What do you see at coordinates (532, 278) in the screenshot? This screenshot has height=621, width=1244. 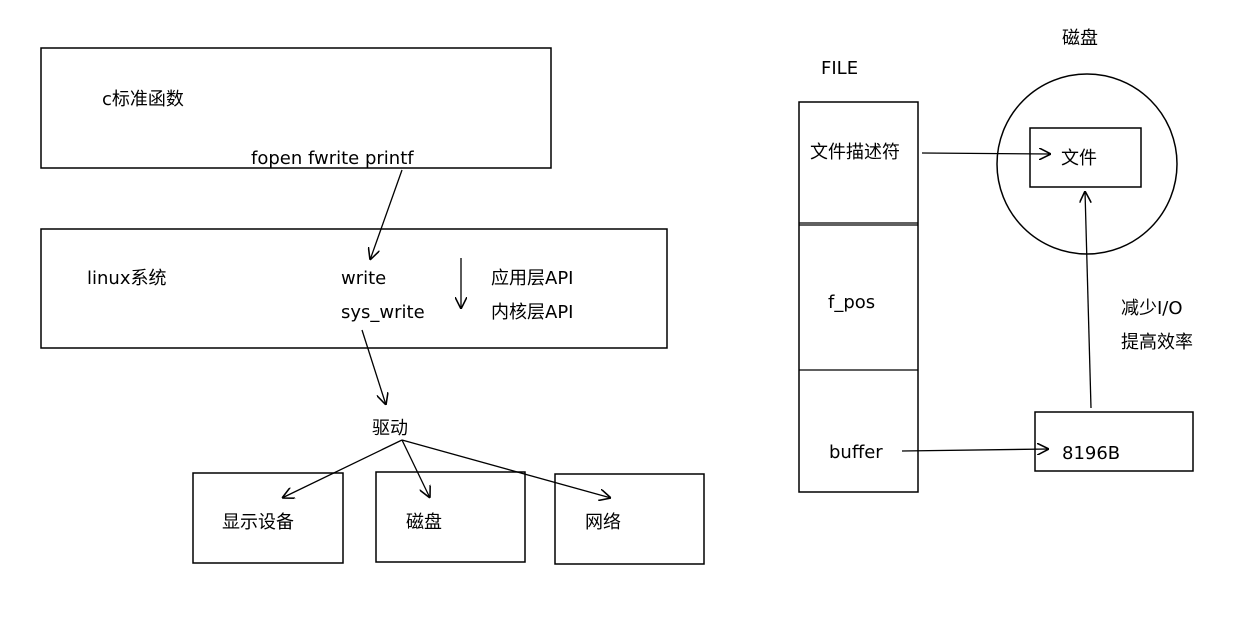 I see `app-api-label: 应用层API` at bounding box center [532, 278].